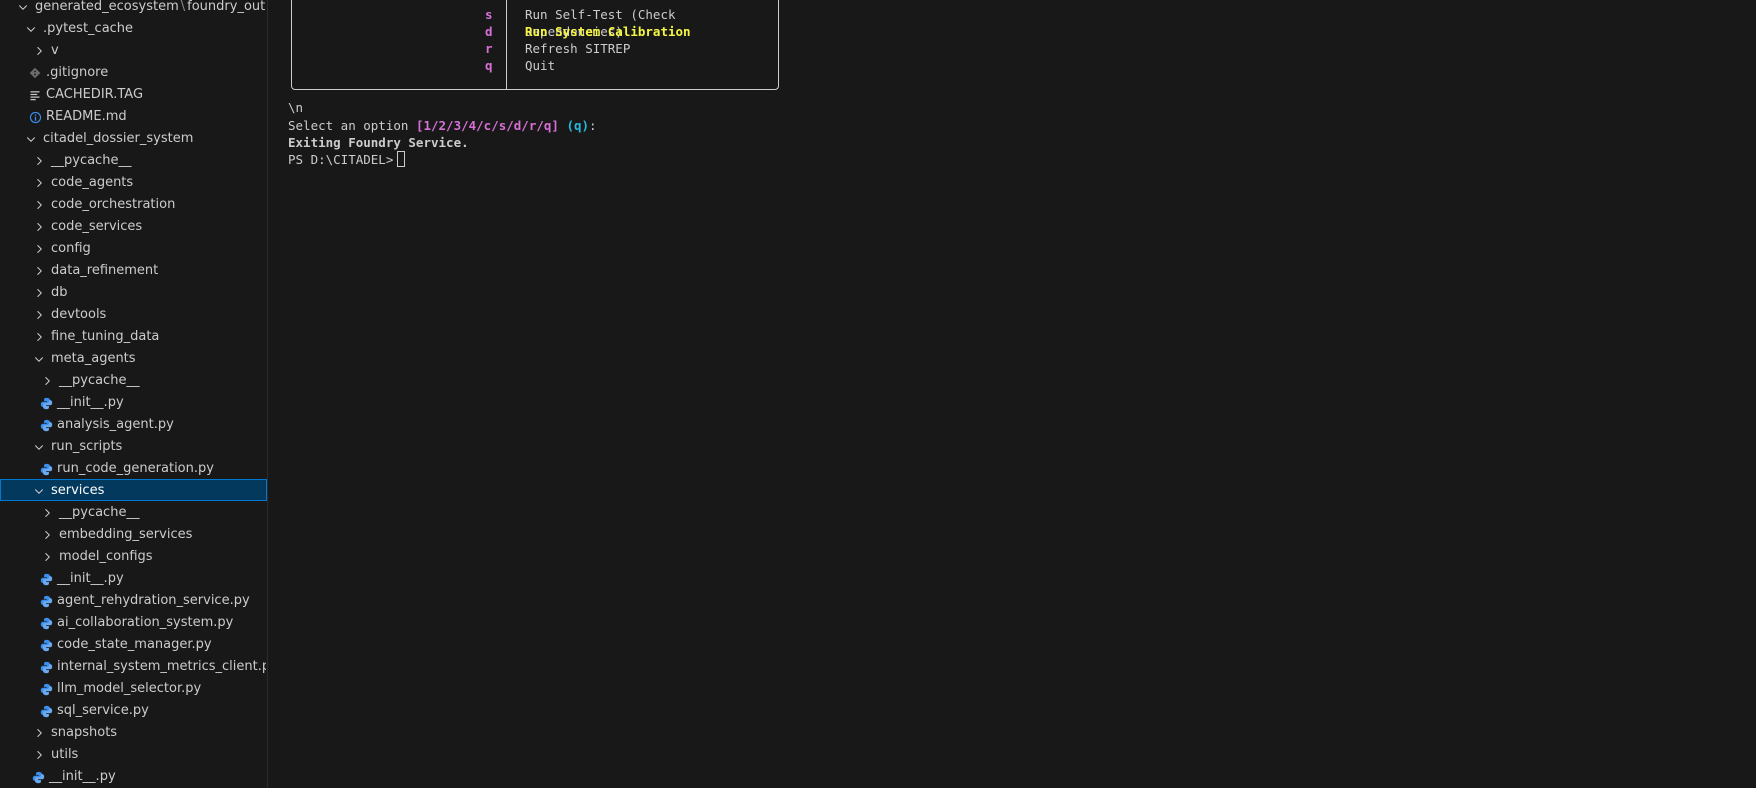 Image resolution: width=1756 pixels, height=788 pixels. I want to click on tree-item-label: analysis_agent.py, so click(115, 424).